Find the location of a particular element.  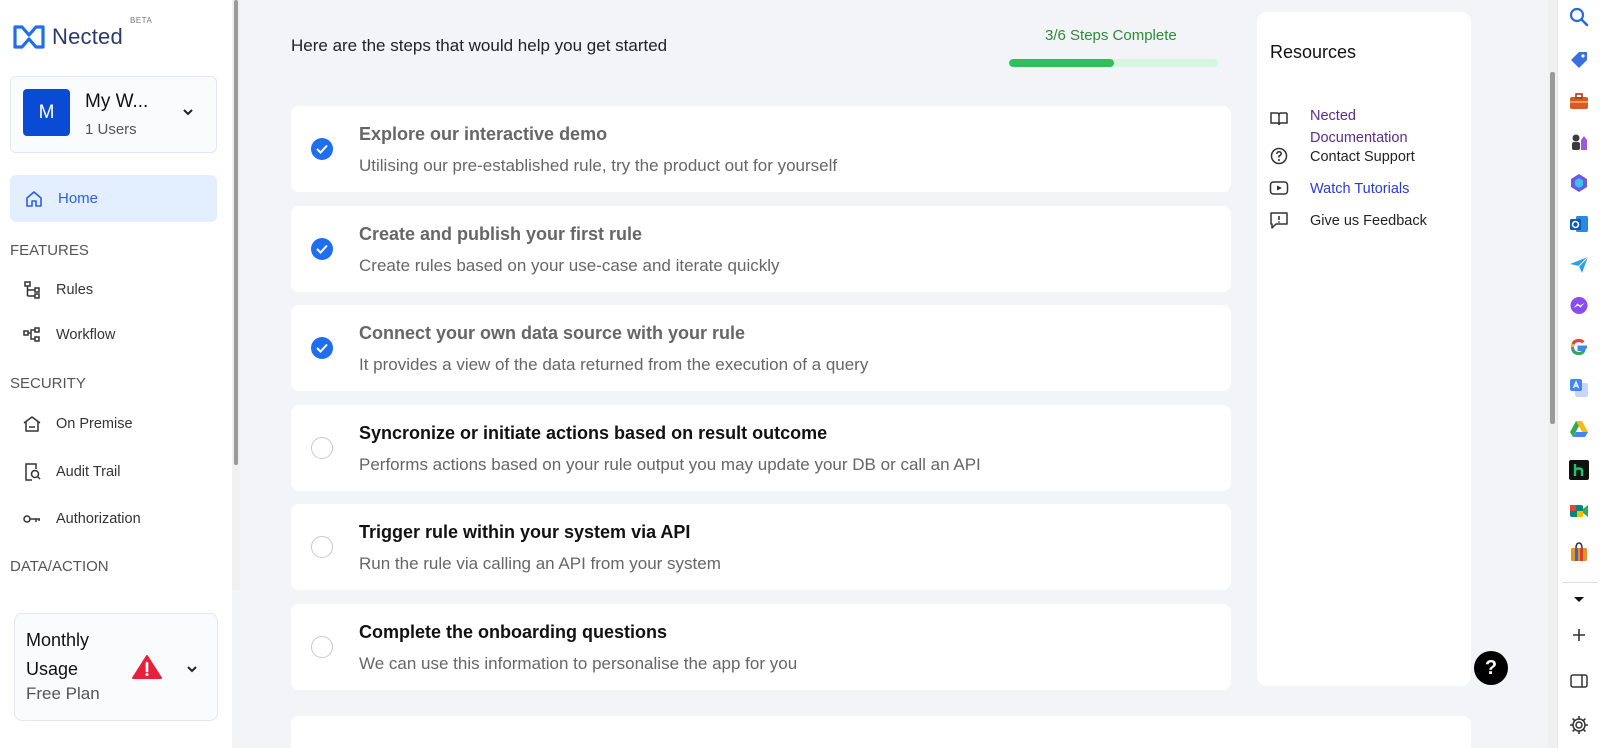

usage-plan: Free Plan is located at coordinates (63, 693).